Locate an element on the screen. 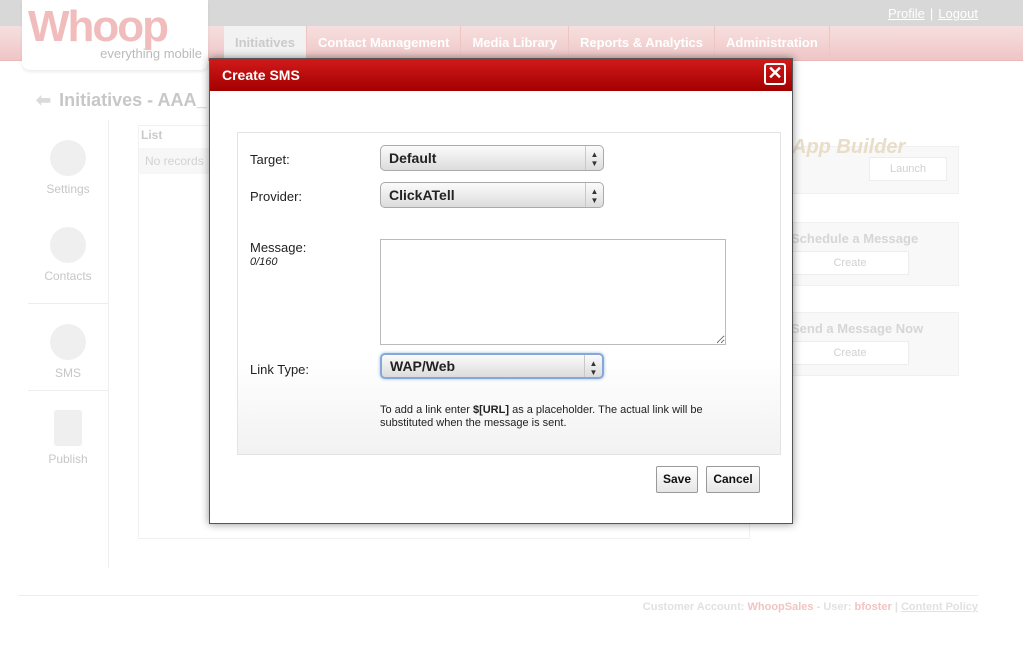 Image resolution: width=1023 pixels, height=668 pixels. provider-label: Provider: is located at coordinates (276, 196).